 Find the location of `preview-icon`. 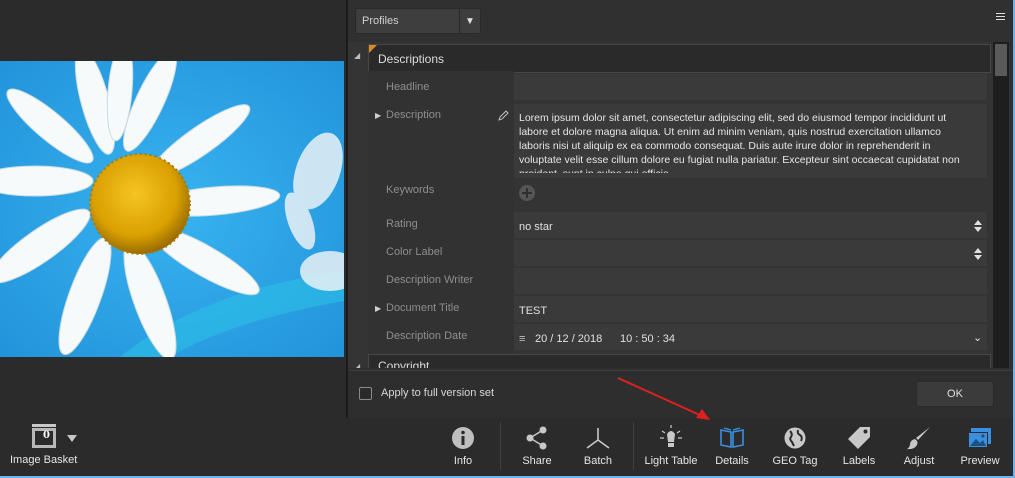

preview-icon is located at coordinates (979, 438).